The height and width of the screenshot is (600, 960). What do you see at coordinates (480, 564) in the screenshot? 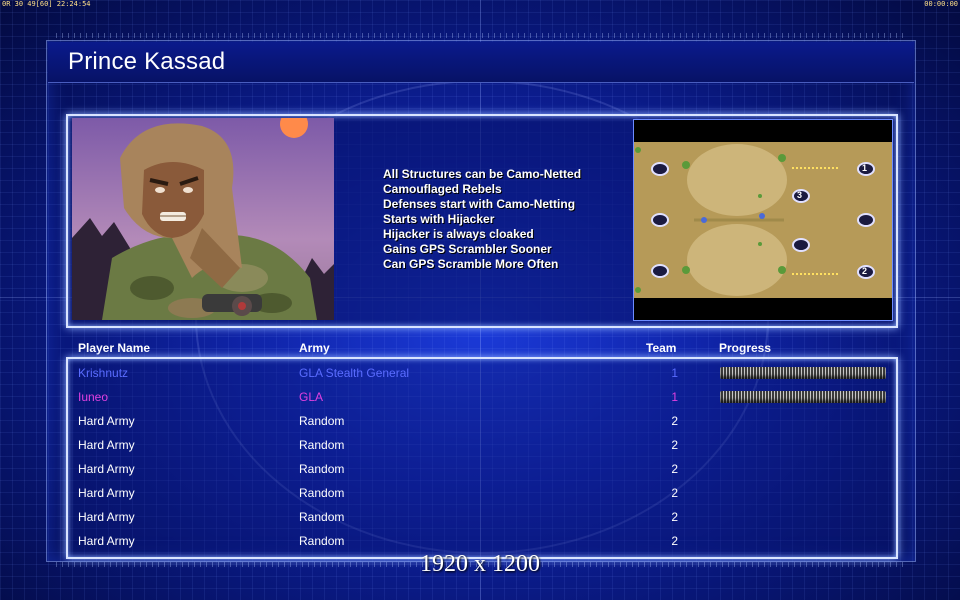
I see `resolution-label: 1920 x 1200` at bounding box center [480, 564].